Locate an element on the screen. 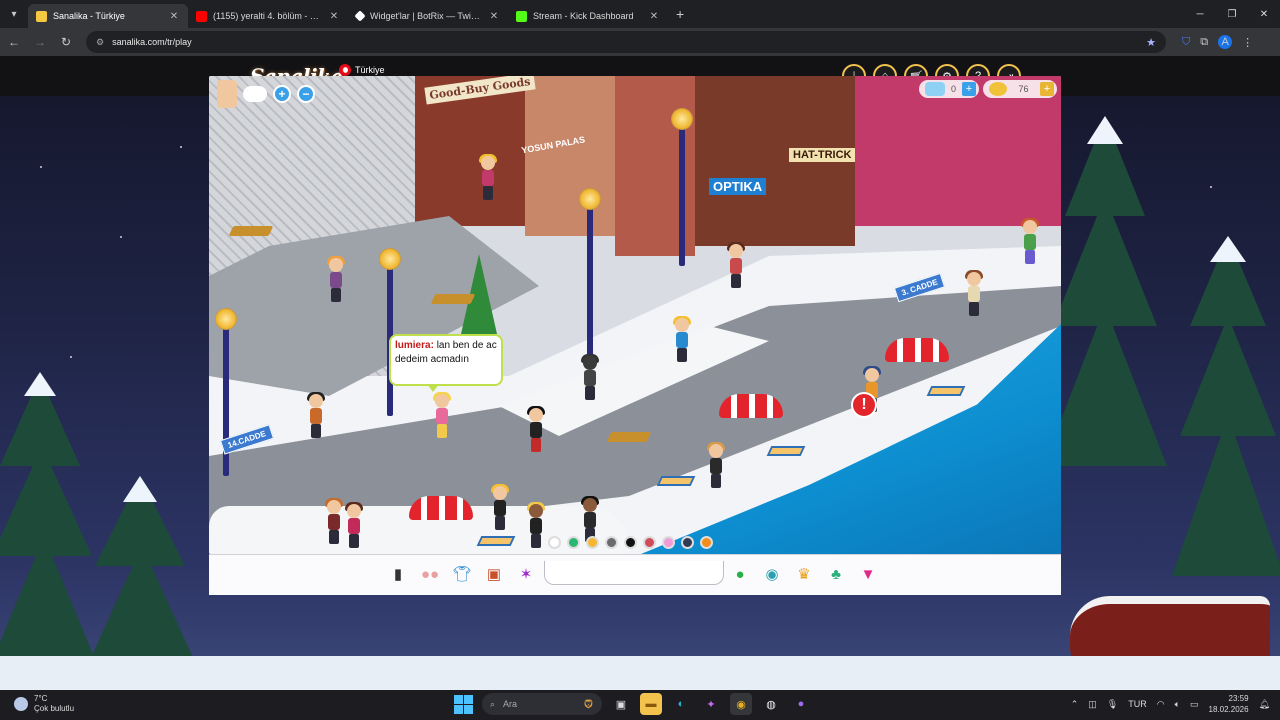  country-selector: Türkiye is located at coordinates (362, 70).